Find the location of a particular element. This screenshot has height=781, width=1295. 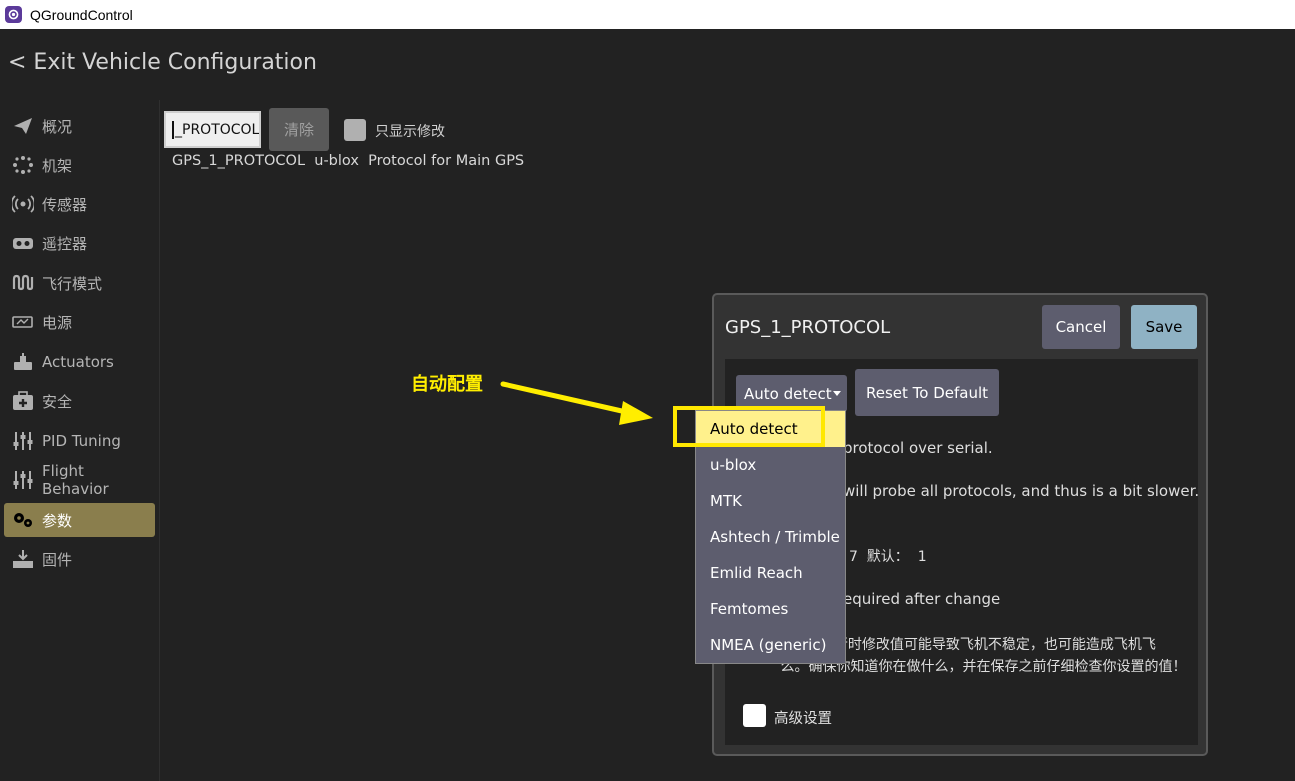

sidebar-divider is located at coordinates (159, 440).